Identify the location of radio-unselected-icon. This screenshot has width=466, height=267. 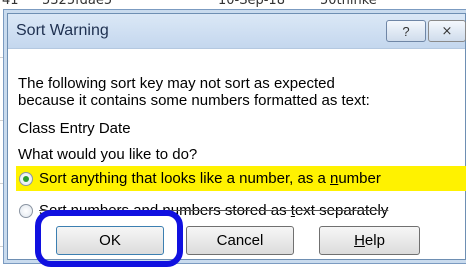
(26, 210).